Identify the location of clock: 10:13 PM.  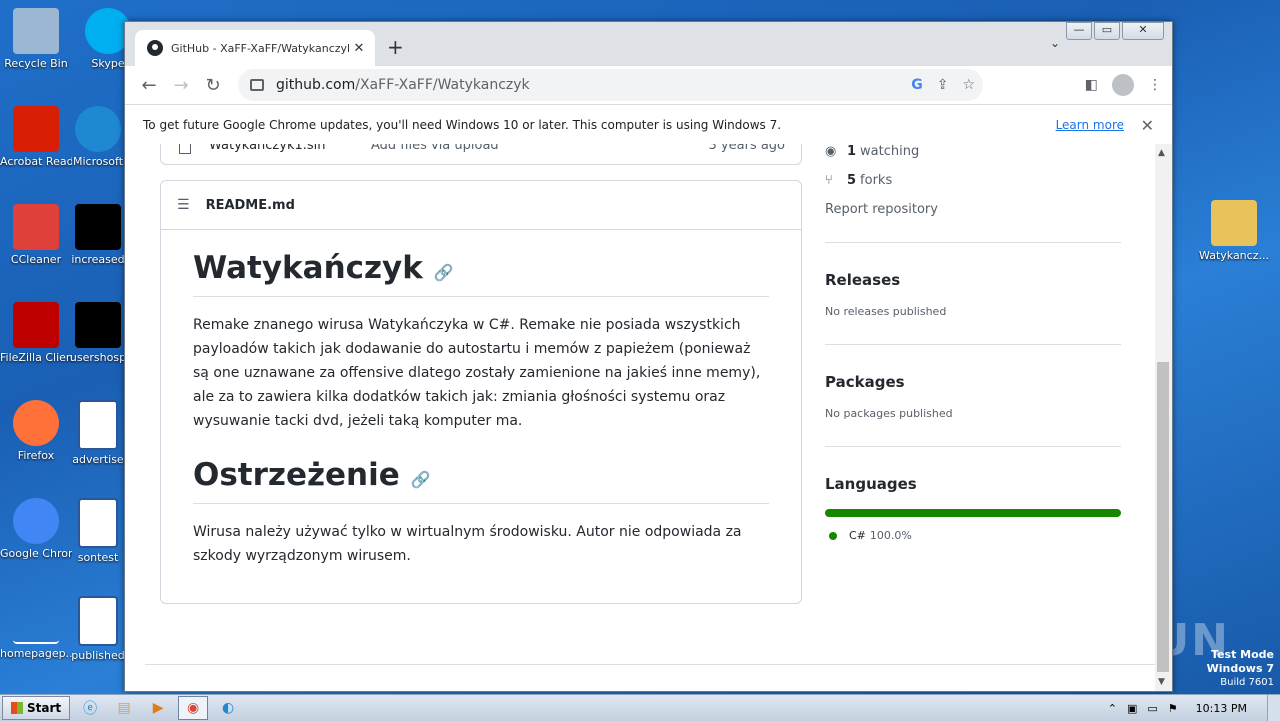
(1221, 708).